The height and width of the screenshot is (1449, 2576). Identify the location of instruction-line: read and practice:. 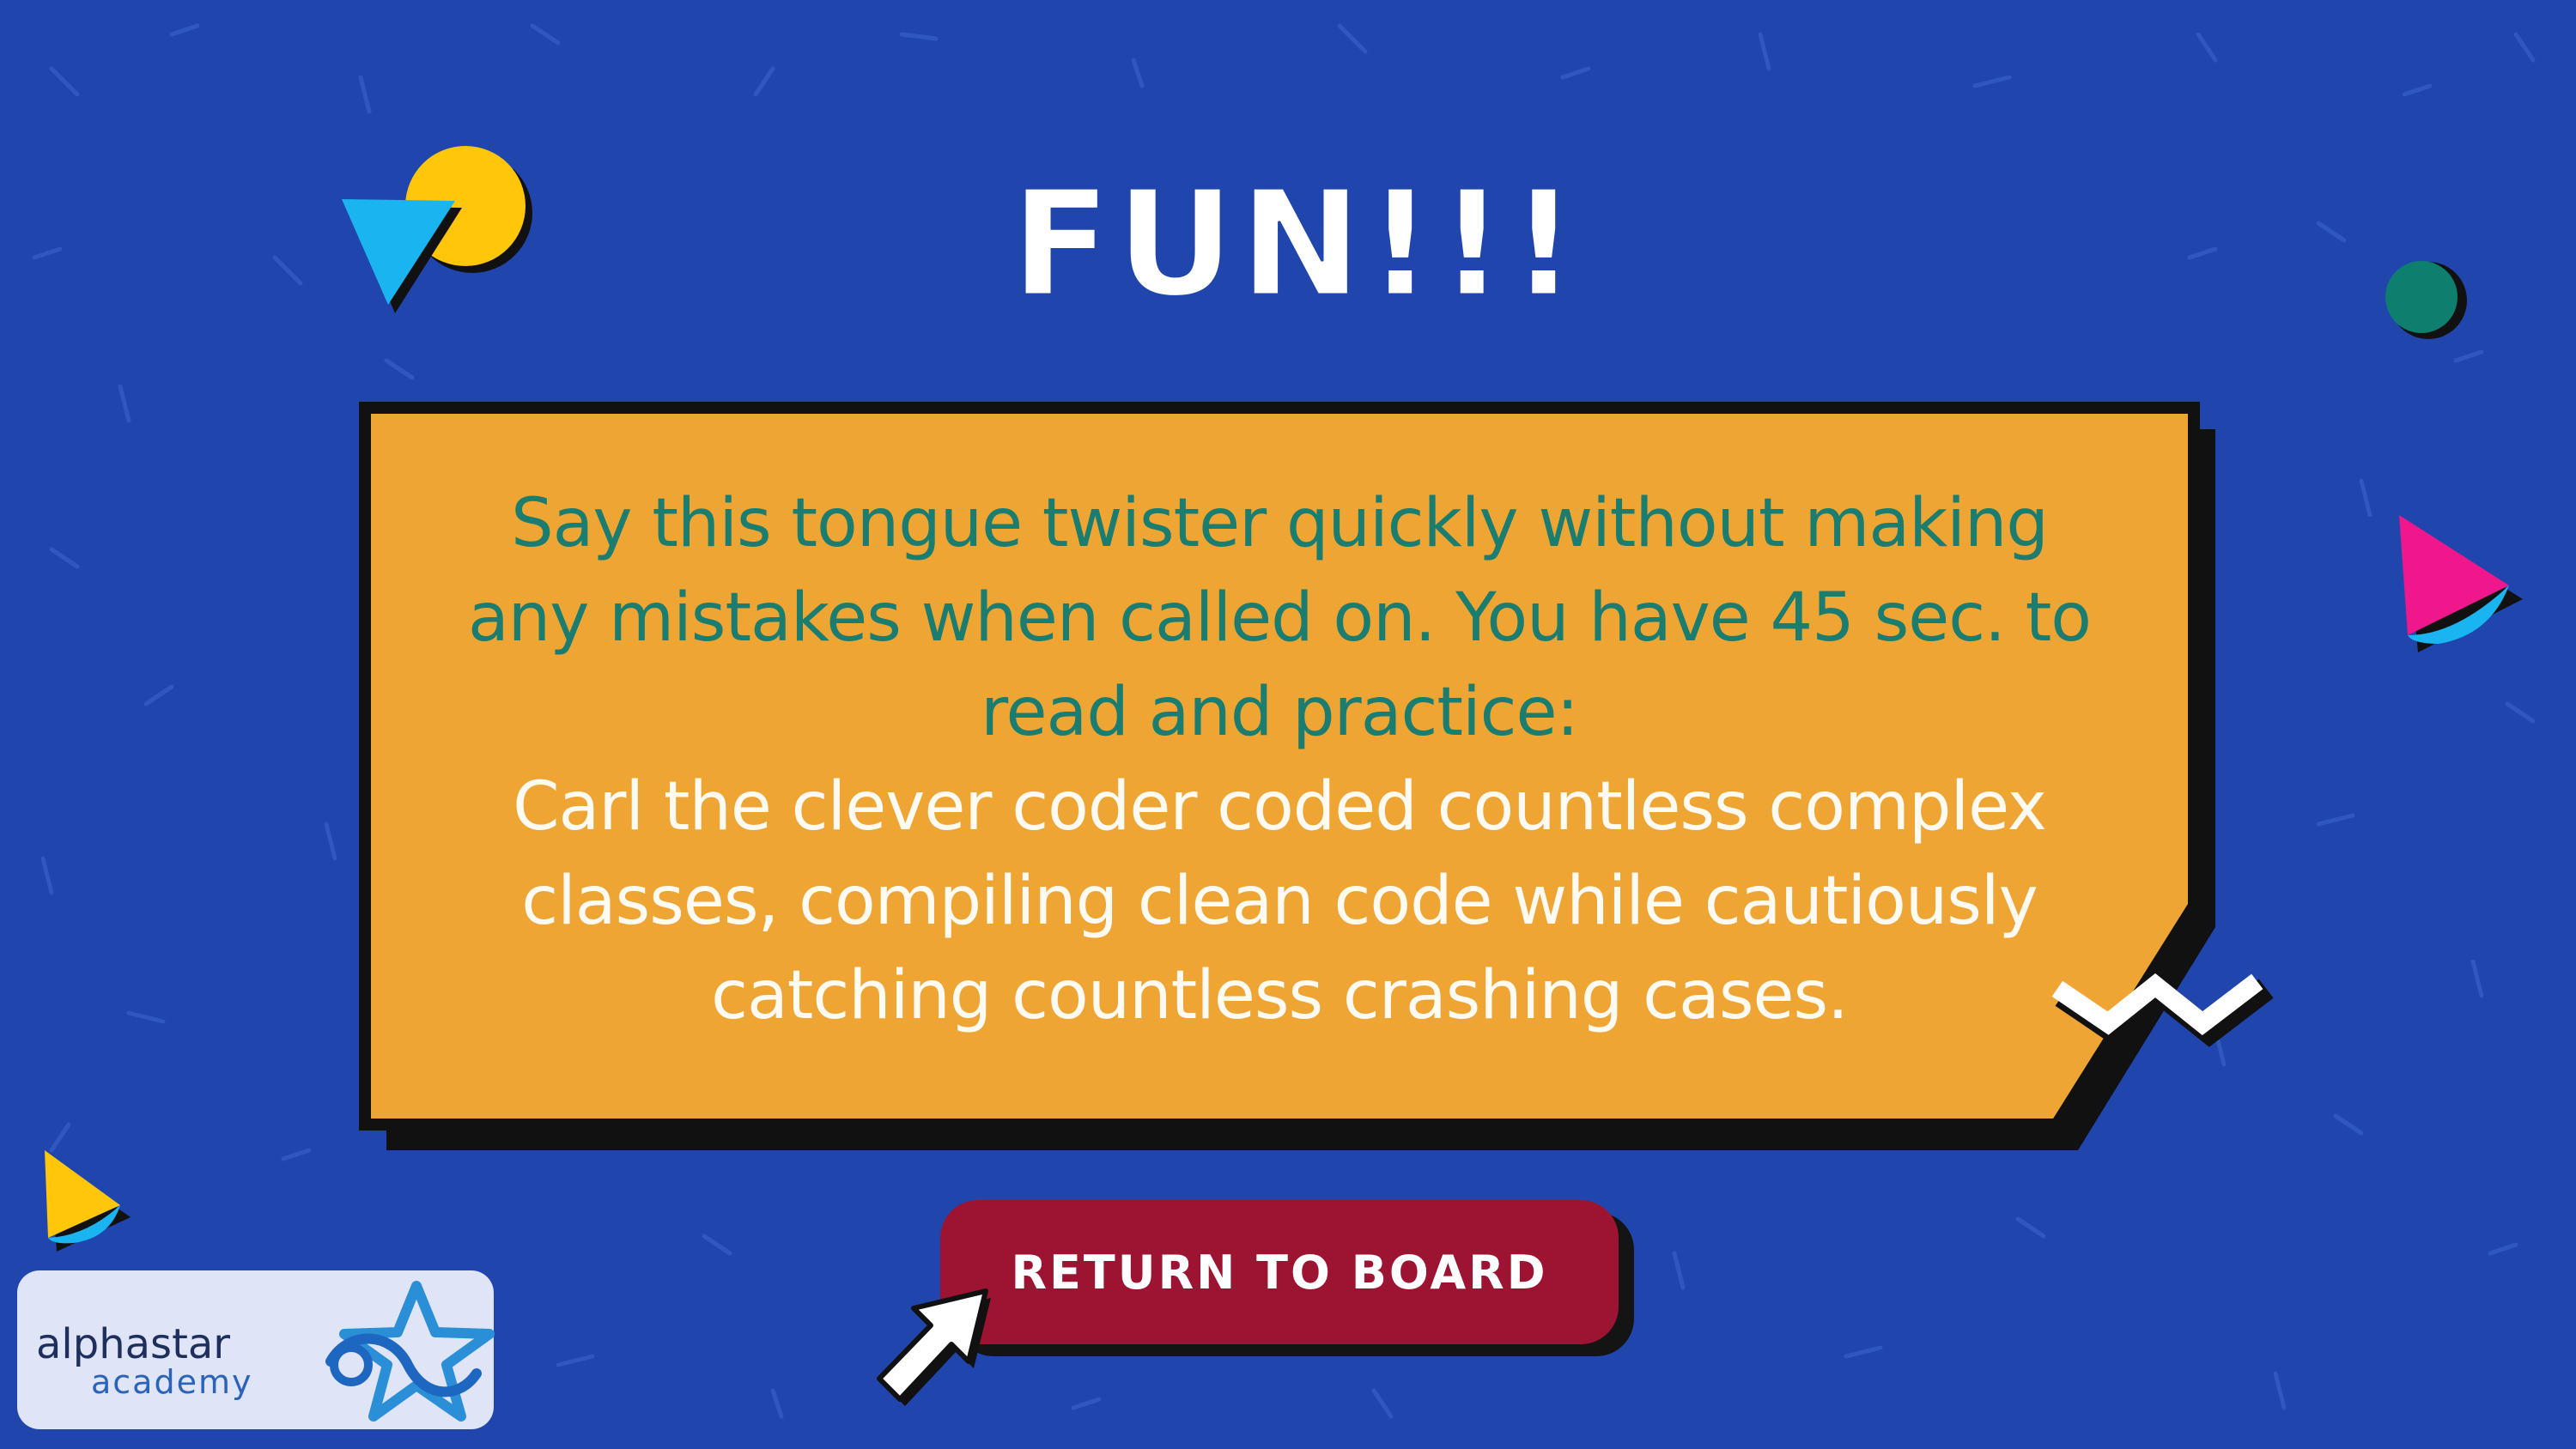
(1280, 712).